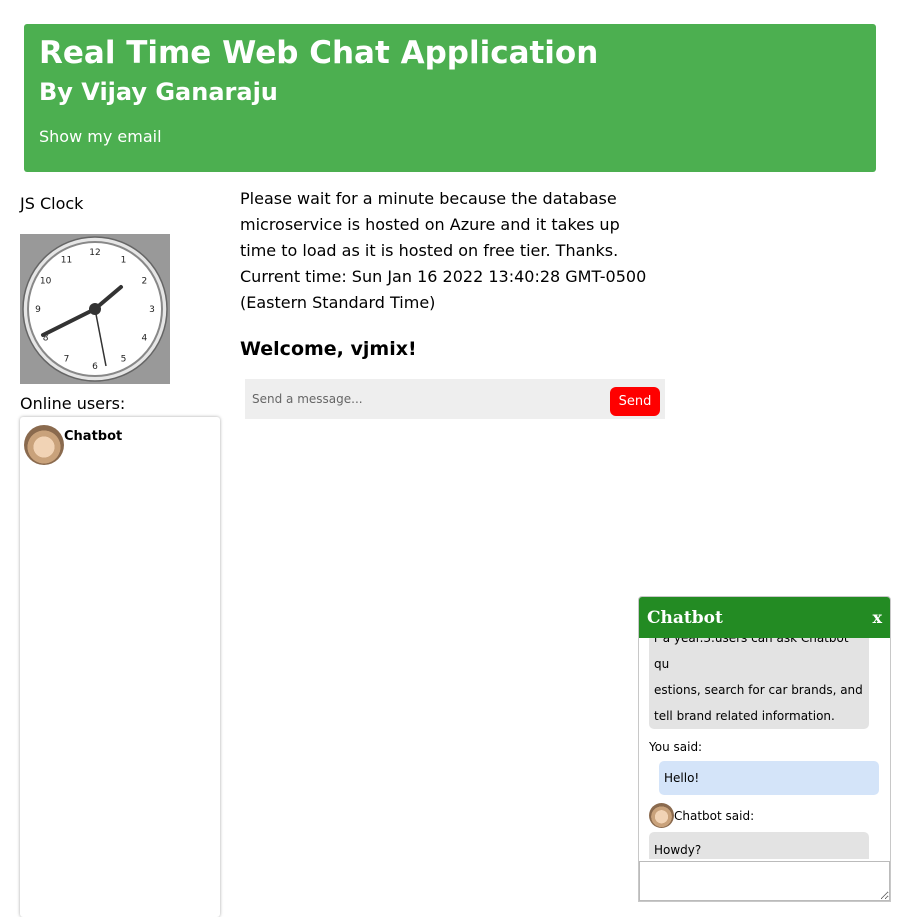 The width and height of the screenshot is (900, 917). What do you see at coordinates (759, 845) in the screenshot?
I see `bot-message: Howdy?` at bounding box center [759, 845].